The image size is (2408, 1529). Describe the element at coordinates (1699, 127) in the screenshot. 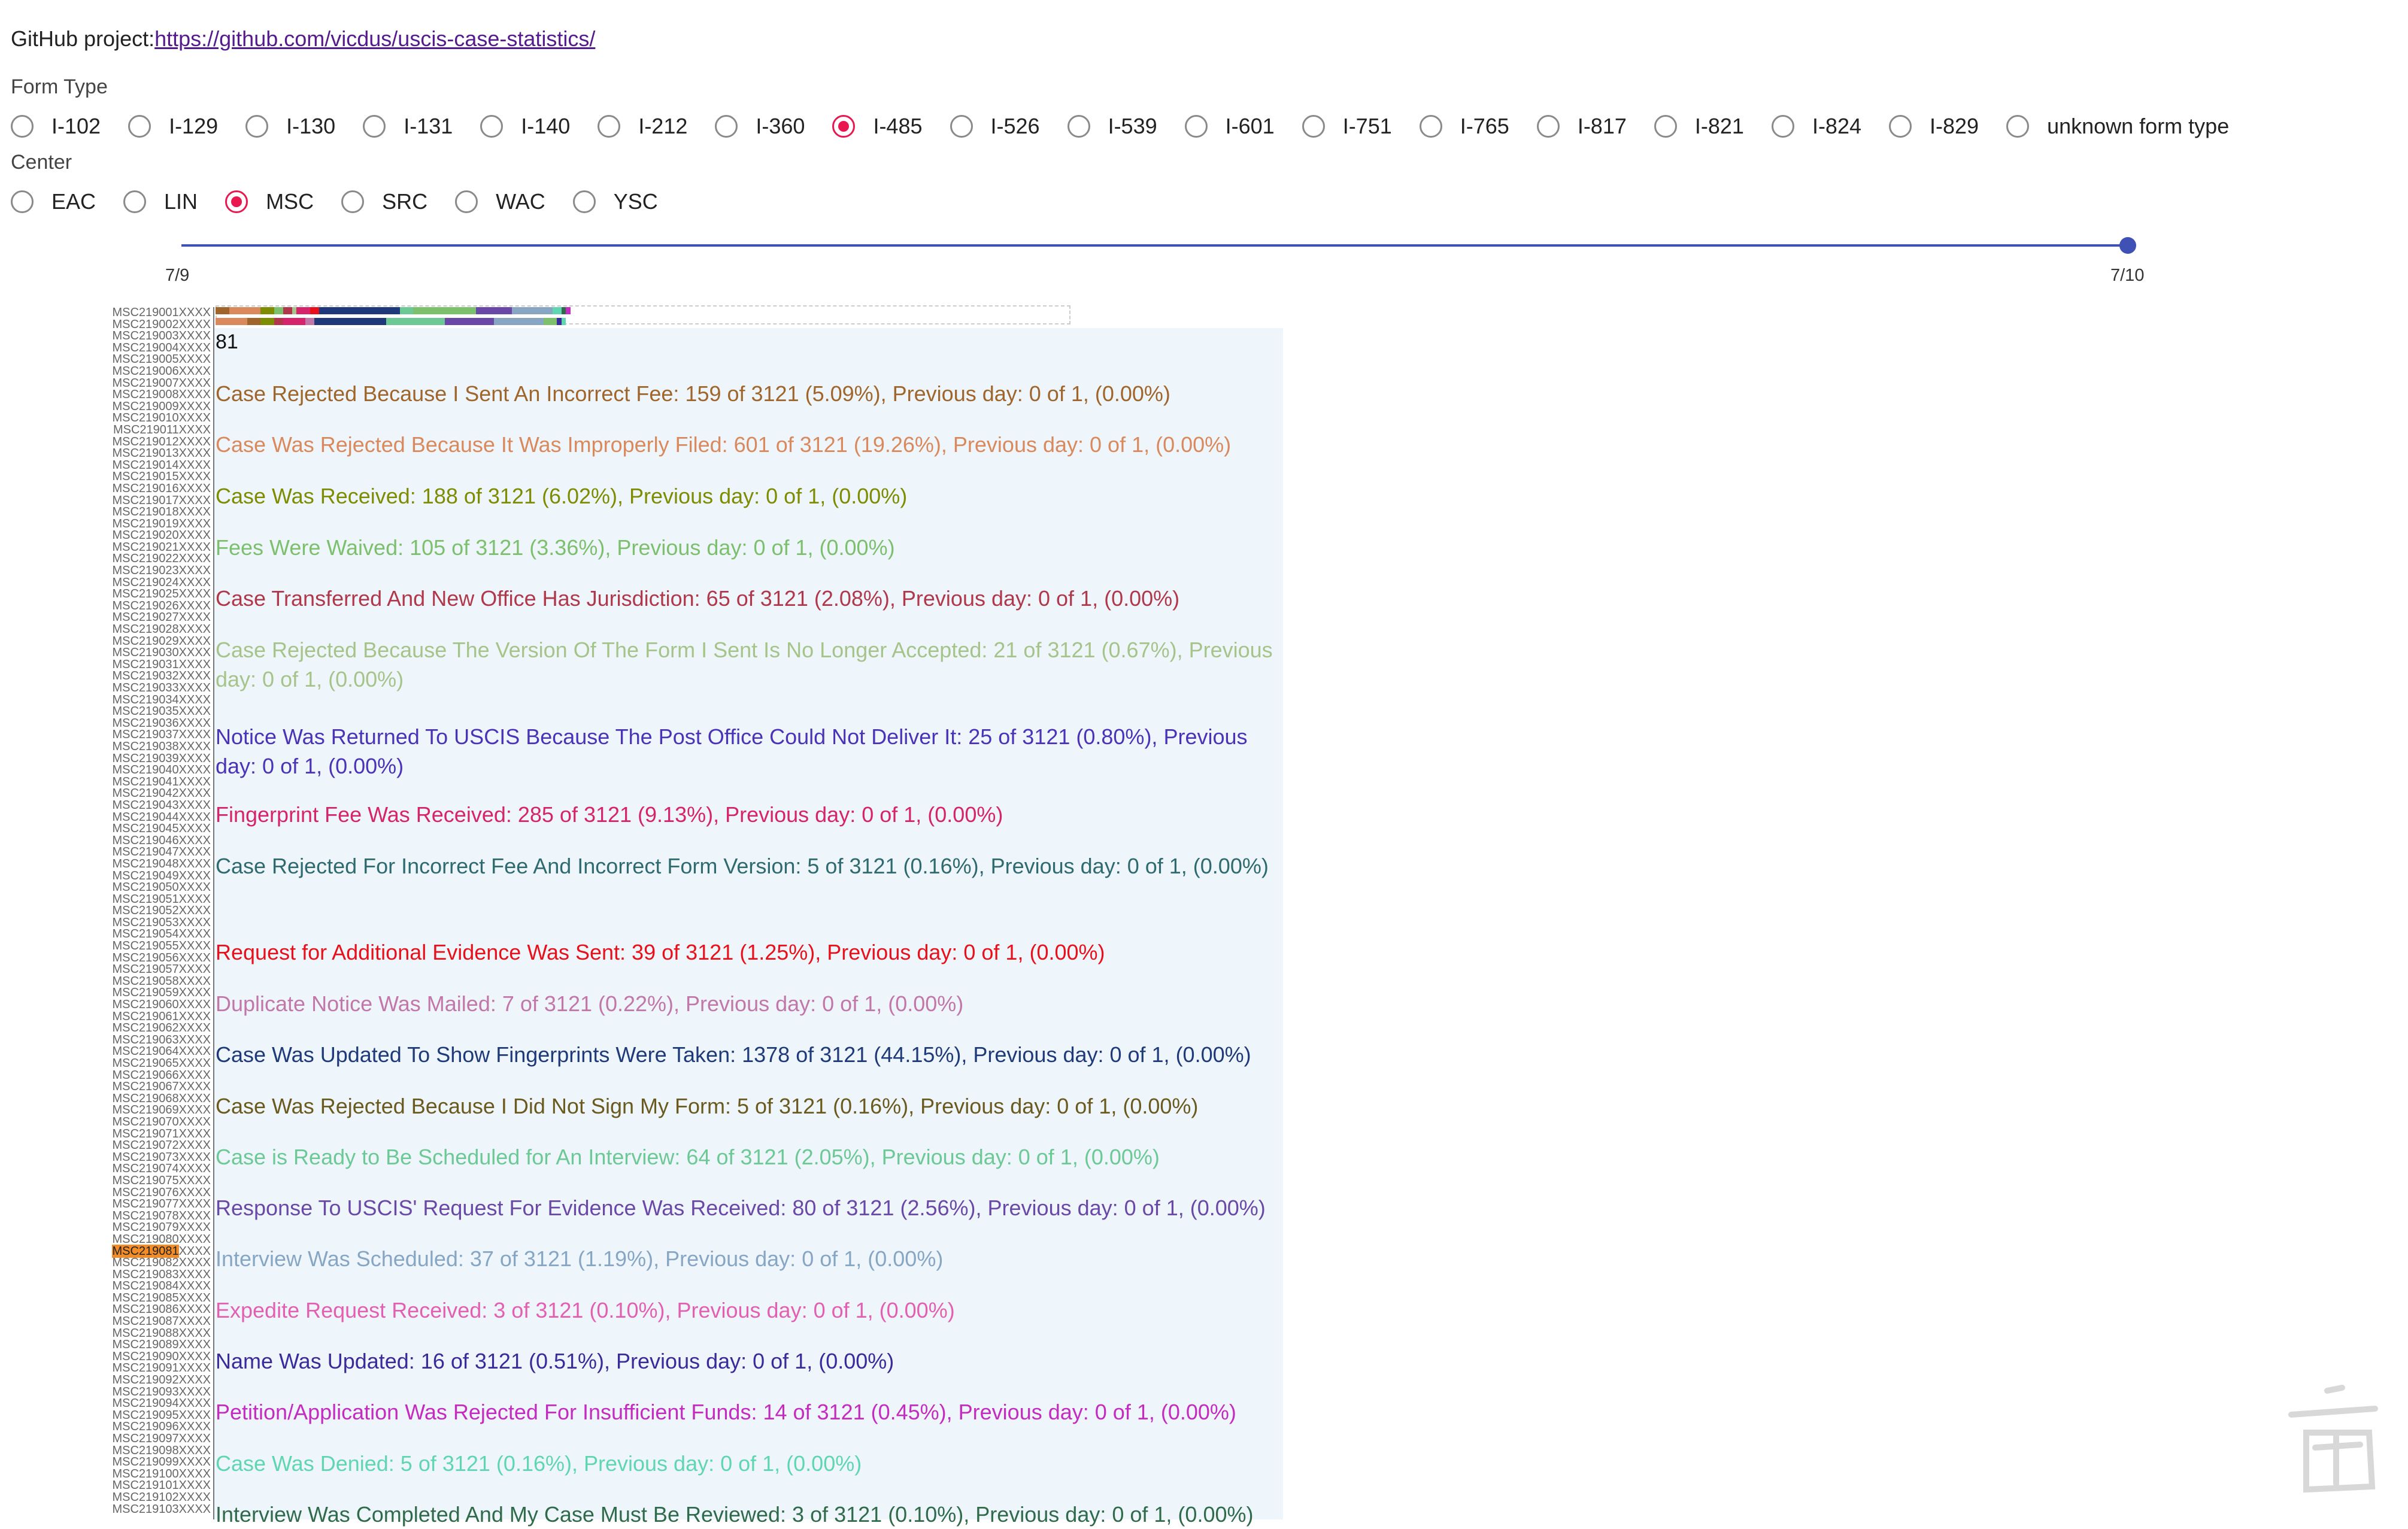

I see `form-type-option: I-821` at that location.